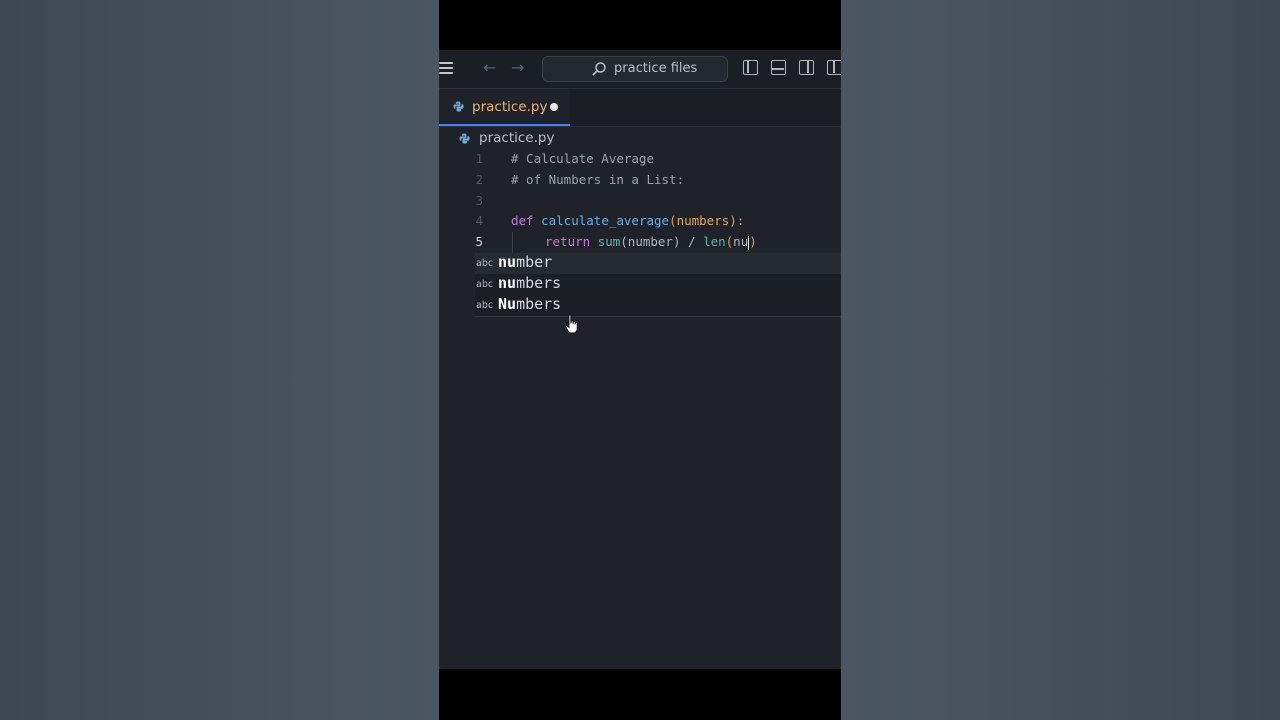 The height and width of the screenshot is (720, 1280). Describe the element at coordinates (446, 68) in the screenshot. I see `hamburger-menu-icon` at that location.